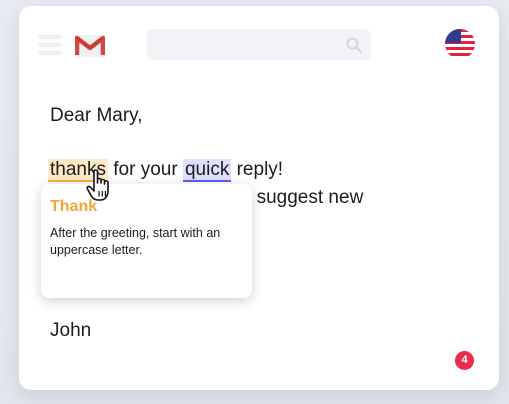 This screenshot has width=509, height=404. What do you see at coordinates (304, 198) in the screenshot?
I see `email-line-2-fragment: ) suggest new` at bounding box center [304, 198].